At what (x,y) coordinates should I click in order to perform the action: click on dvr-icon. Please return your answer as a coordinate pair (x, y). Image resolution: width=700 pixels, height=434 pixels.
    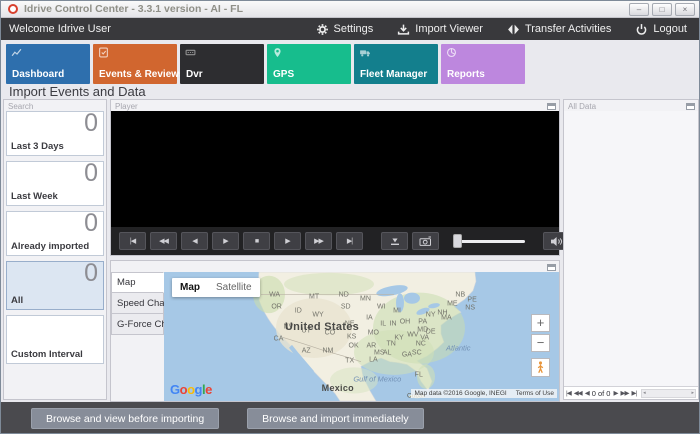
    Looking at the image, I should click on (190, 52).